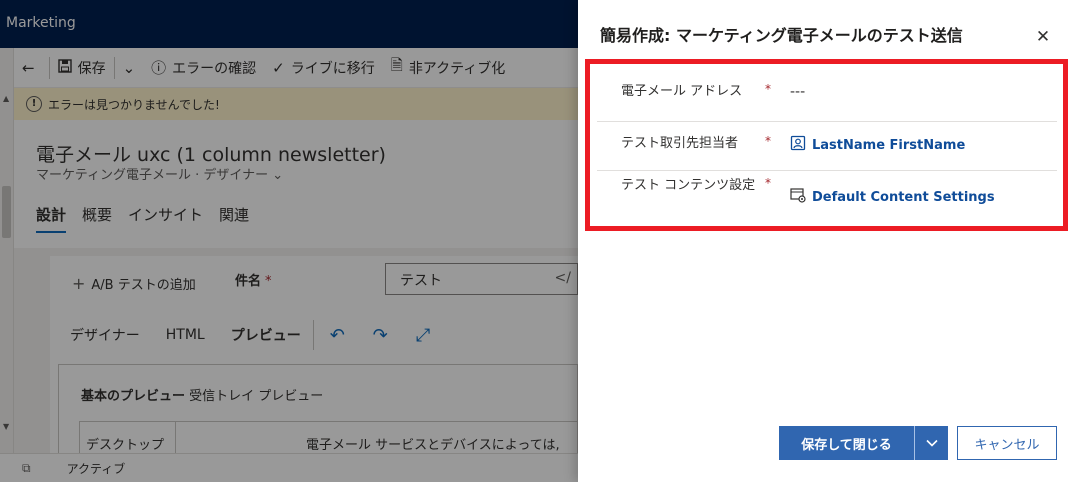  What do you see at coordinates (680, 143) in the screenshot?
I see `field-label: テスト取引先担当者` at bounding box center [680, 143].